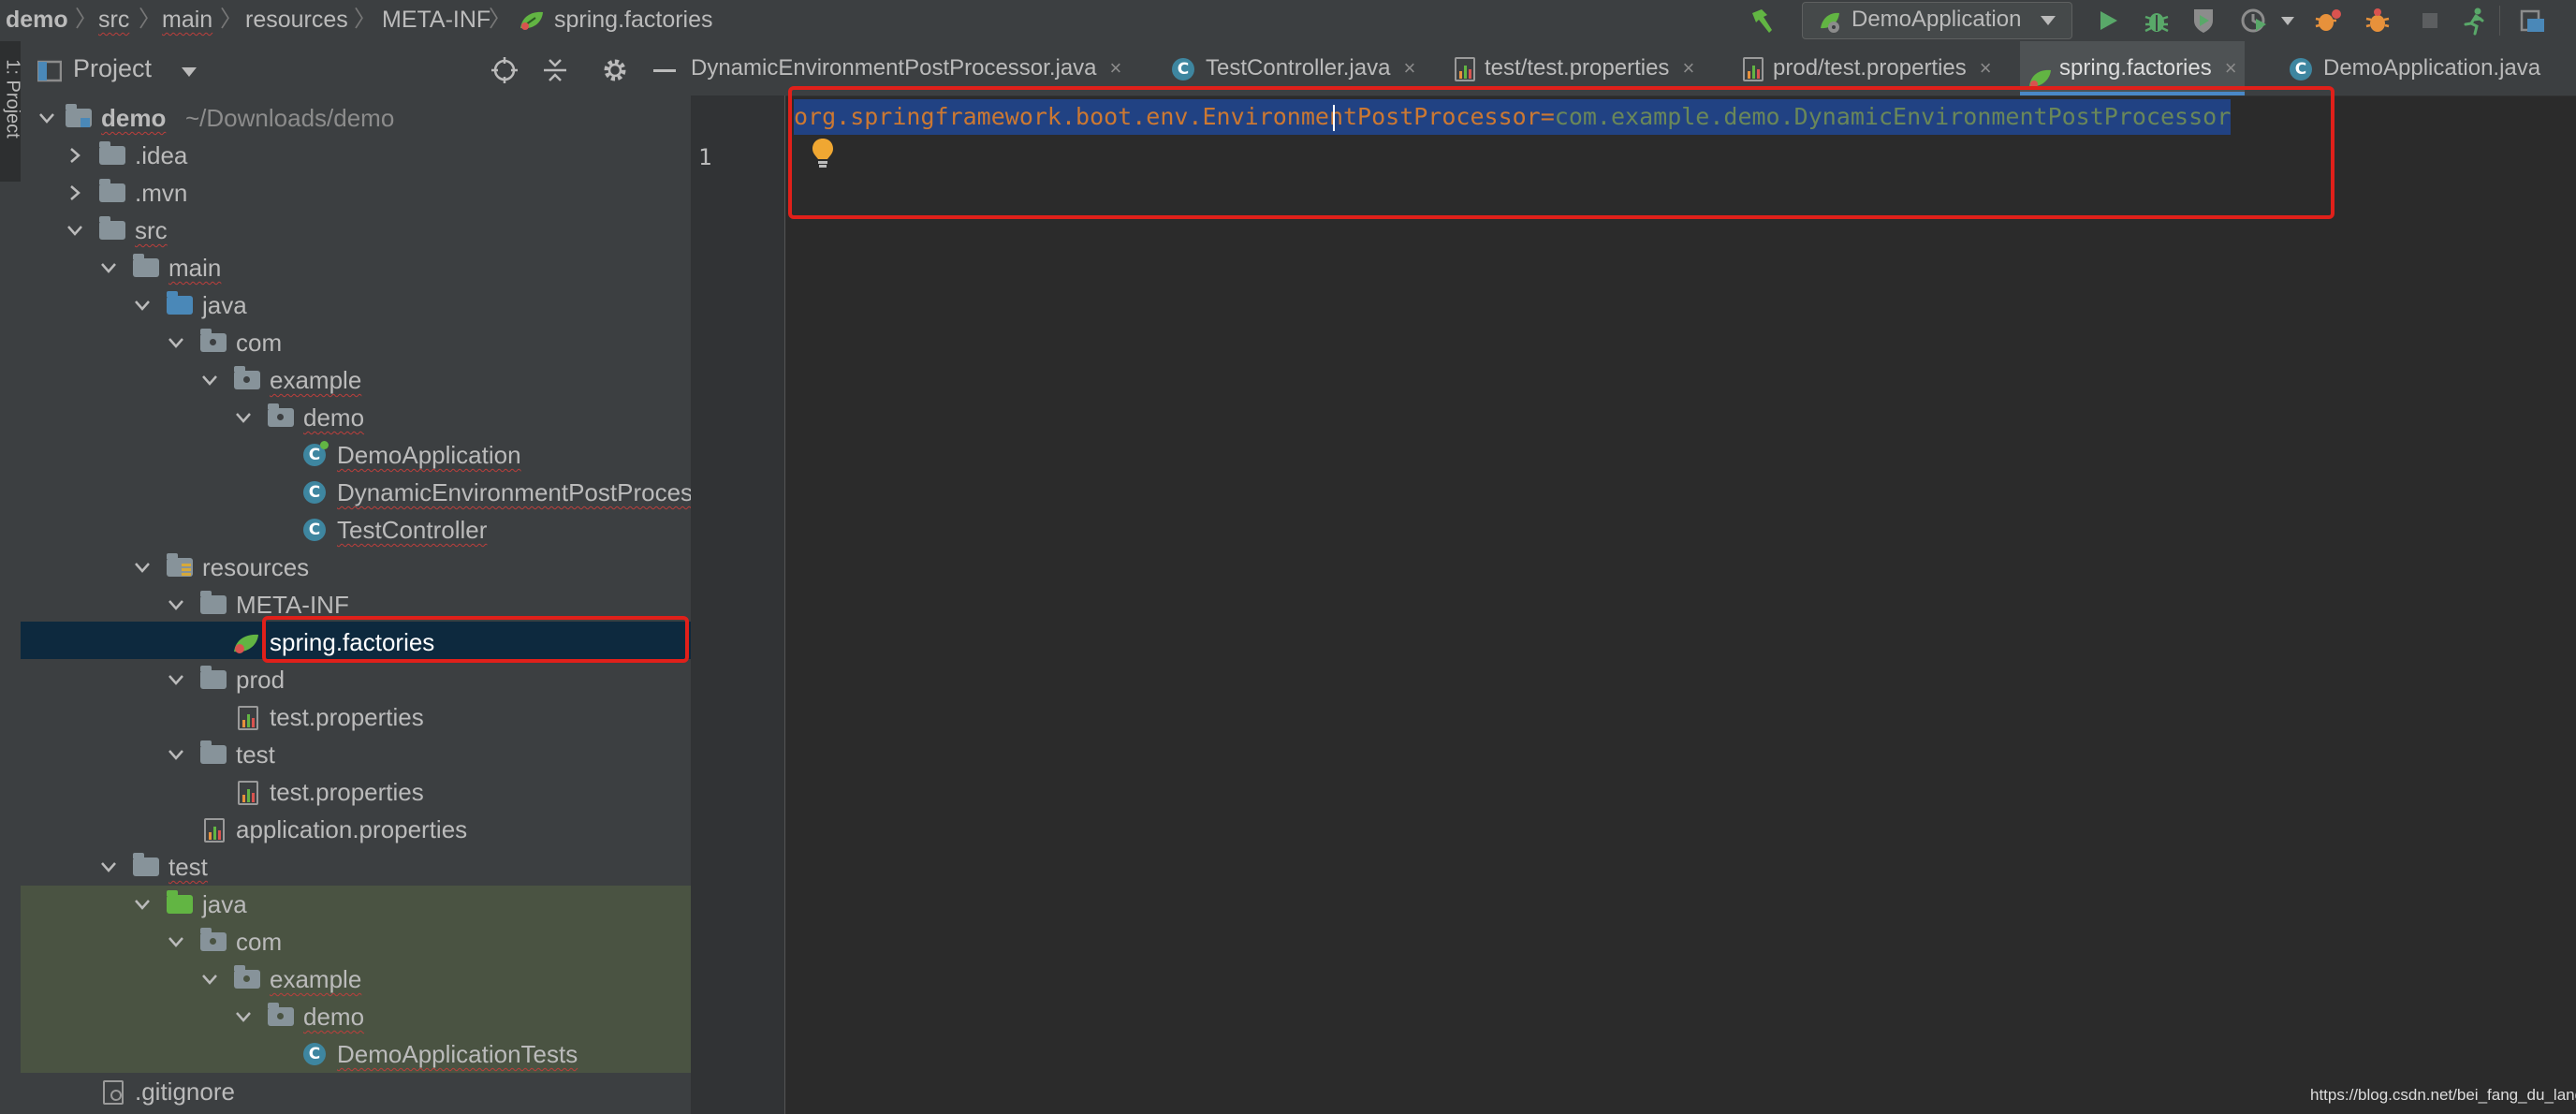 This screenshot has height=1114, width=2576. Describe the element at coordinates (356, 193) in the screenshot. I see `tree-row-mvn: .mvn` at that location.